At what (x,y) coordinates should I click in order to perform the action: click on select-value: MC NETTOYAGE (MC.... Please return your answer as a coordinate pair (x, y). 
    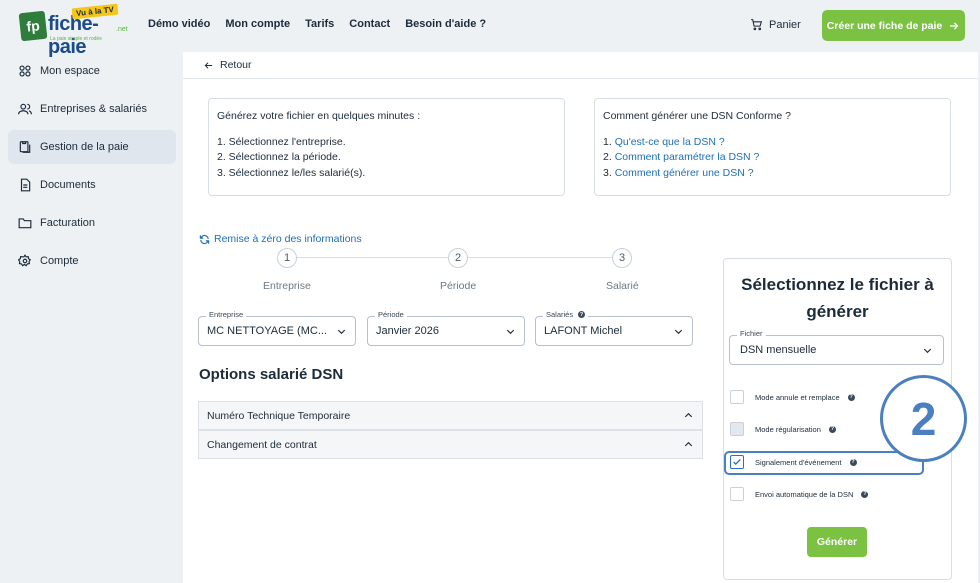
    Looking at the image, I should click on (267, 331).